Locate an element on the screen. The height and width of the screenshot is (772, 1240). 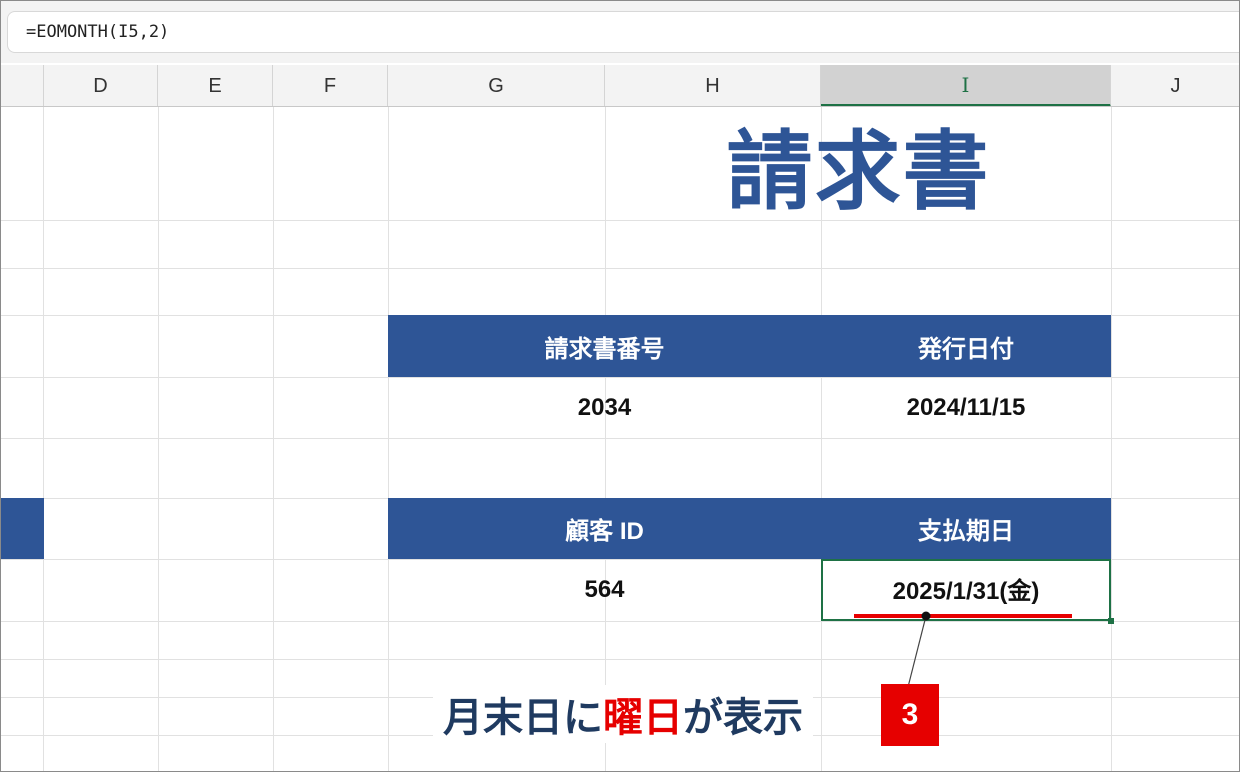
column-header-g: G is located at coordinates (496, 86).